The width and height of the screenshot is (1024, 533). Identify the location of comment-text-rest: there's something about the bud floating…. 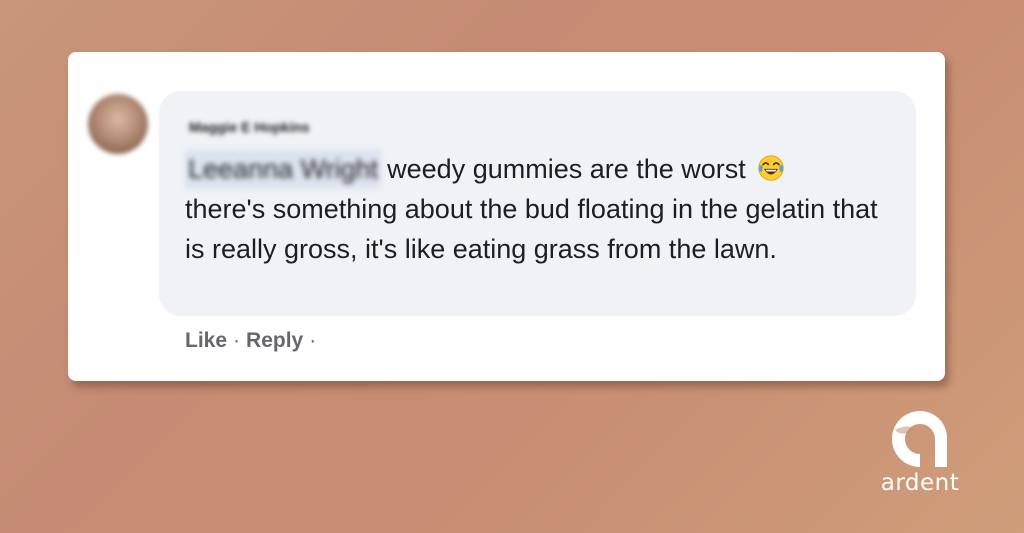
(531, 229).